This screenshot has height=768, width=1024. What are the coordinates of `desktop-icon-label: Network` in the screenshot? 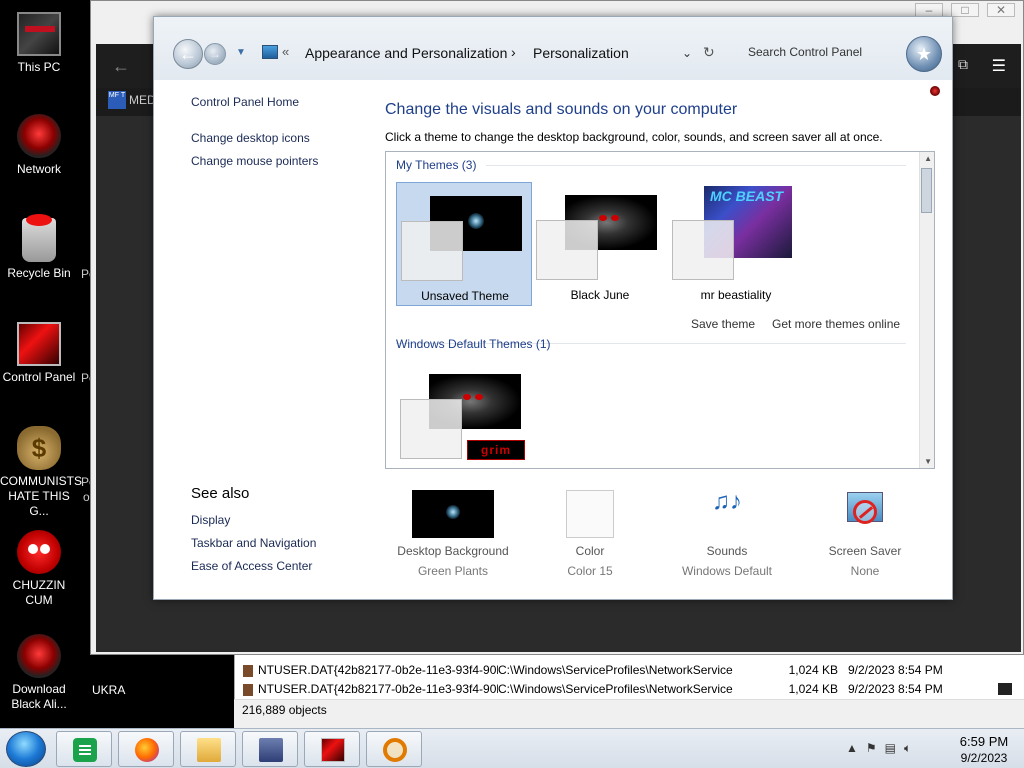 It's located at (38, 169).